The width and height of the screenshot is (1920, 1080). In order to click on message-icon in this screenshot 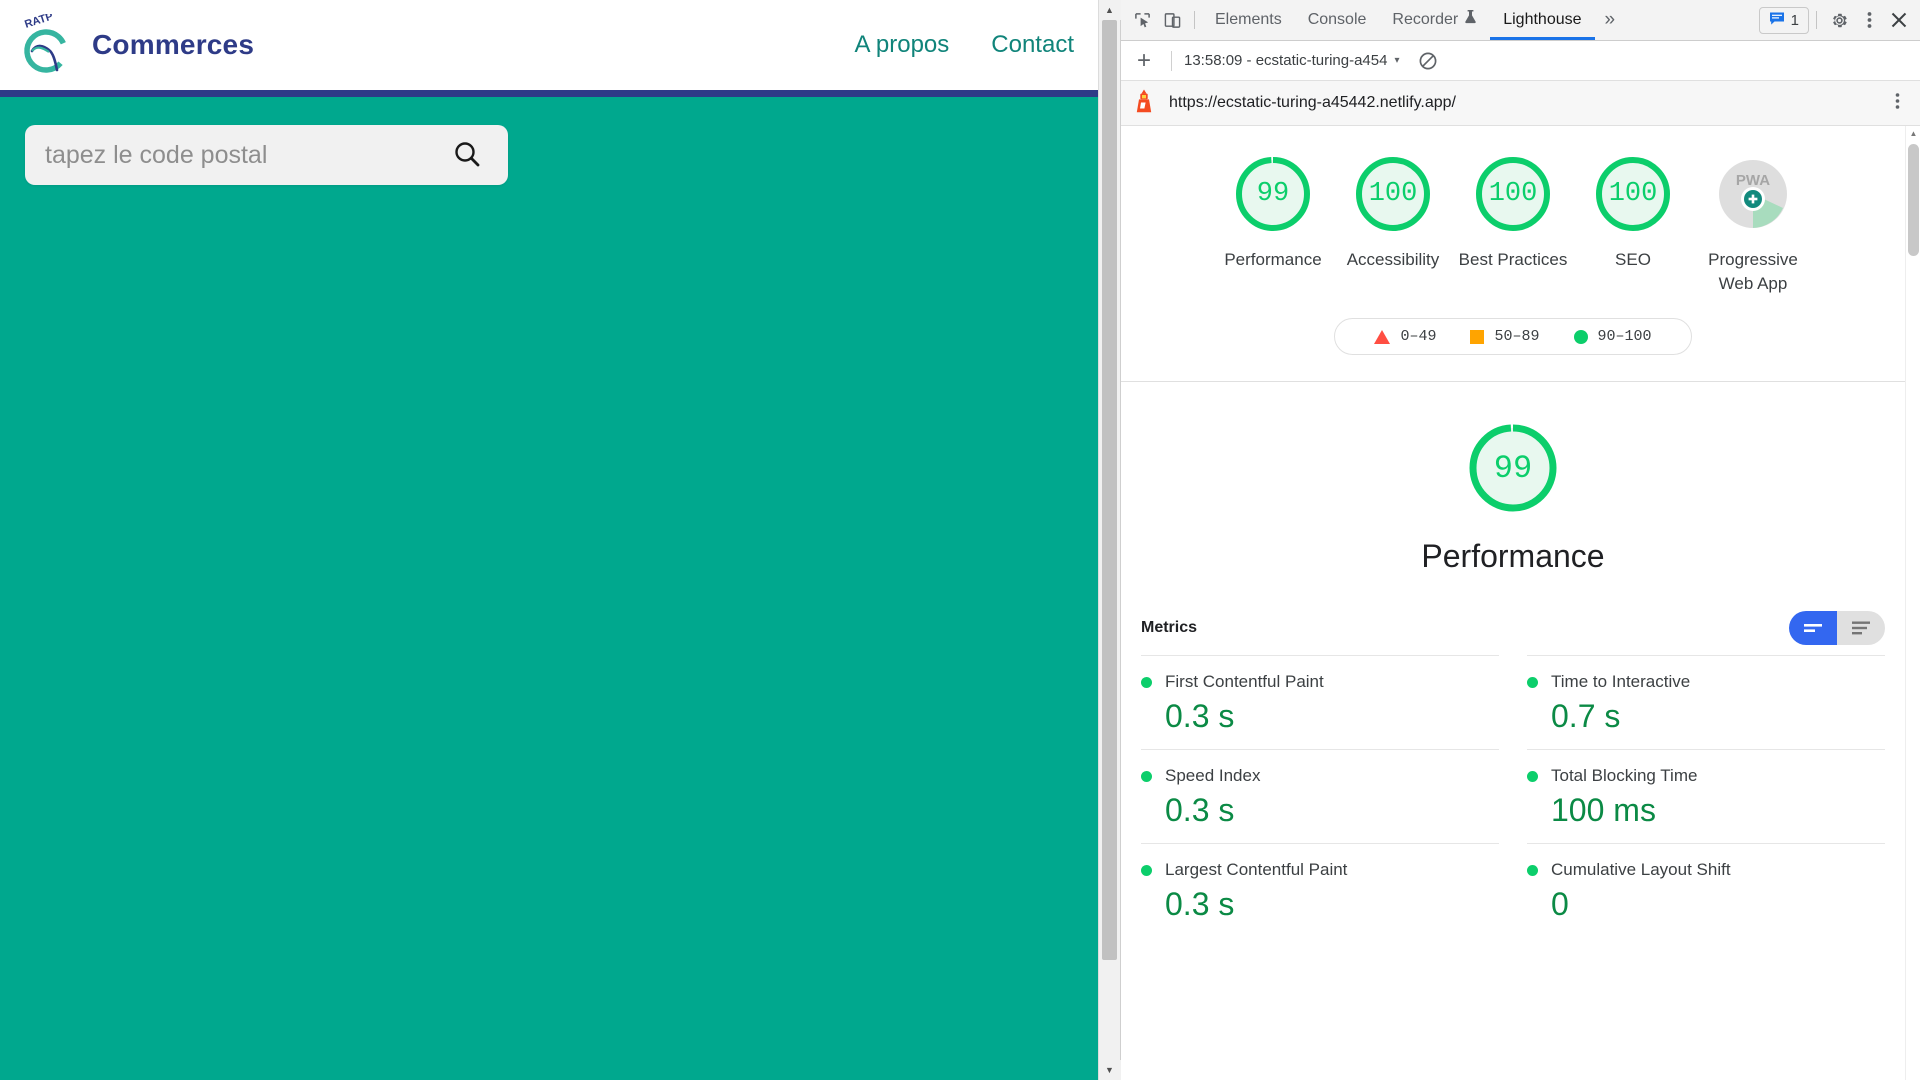, I will do `click(1777, 20)`.